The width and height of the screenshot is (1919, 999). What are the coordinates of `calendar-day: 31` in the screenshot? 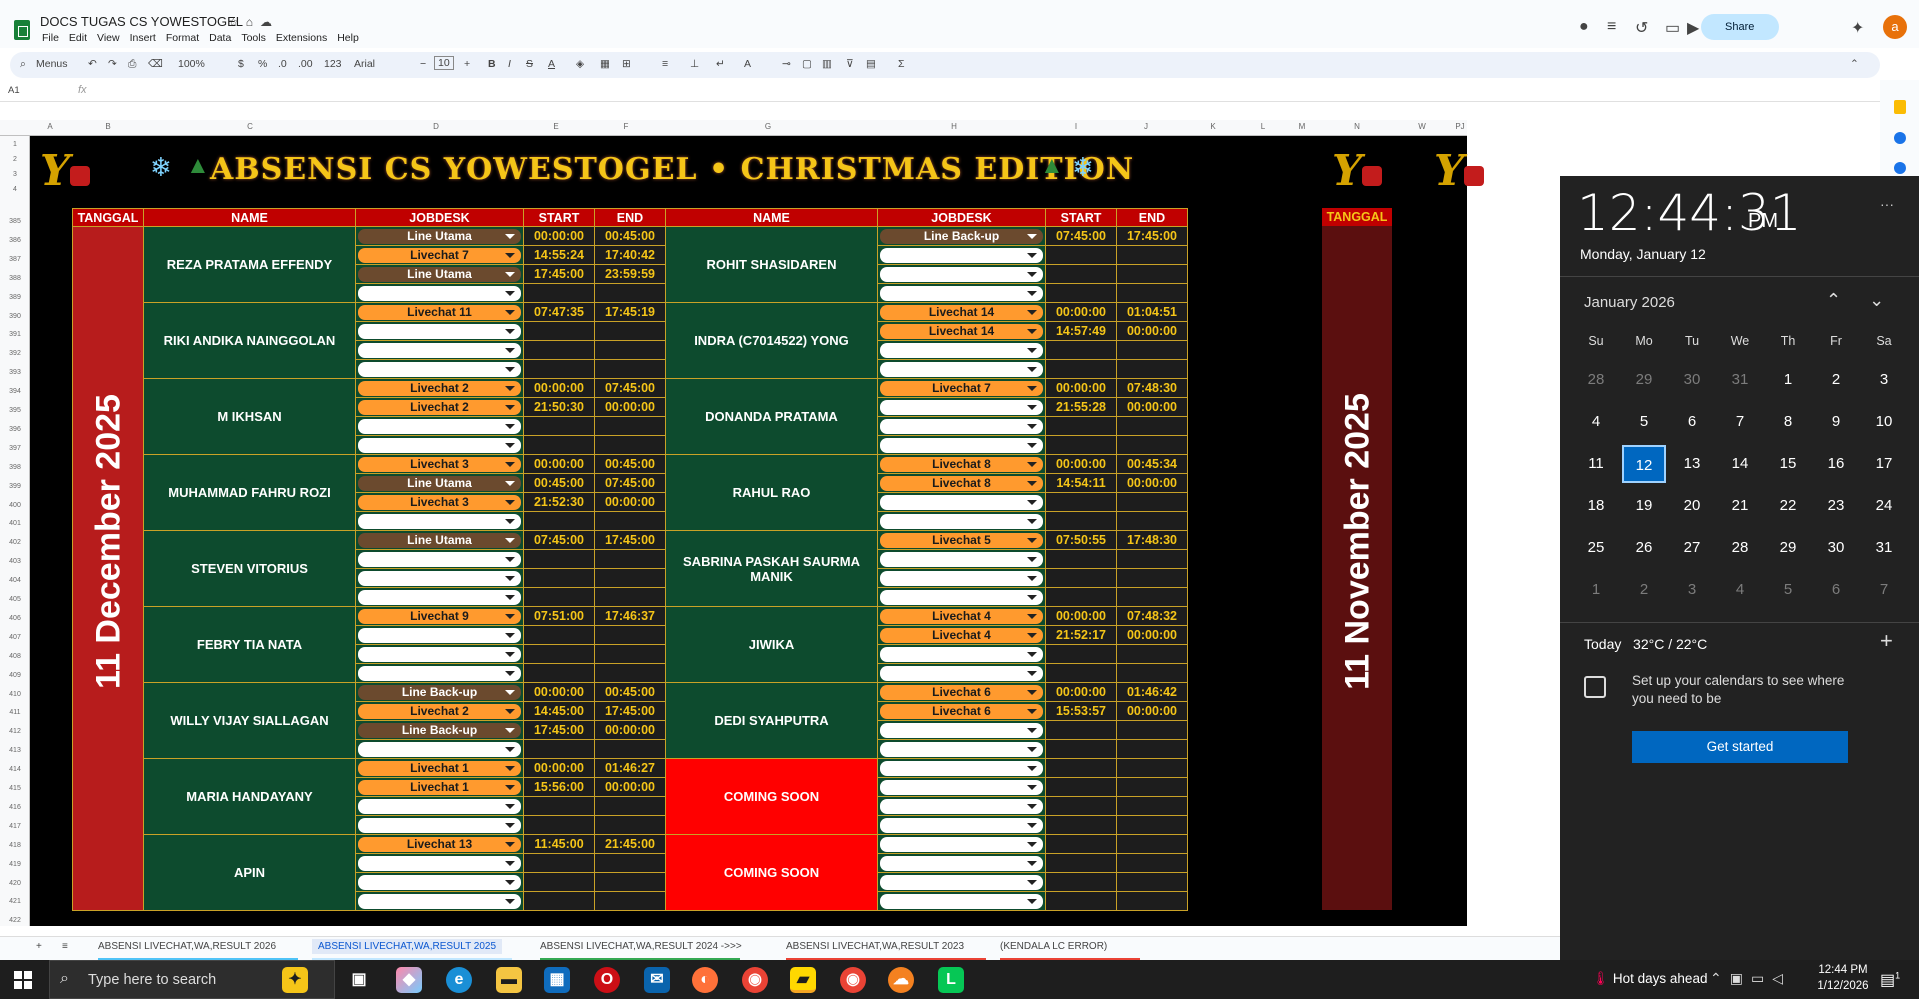 It's located at (1884, 548).